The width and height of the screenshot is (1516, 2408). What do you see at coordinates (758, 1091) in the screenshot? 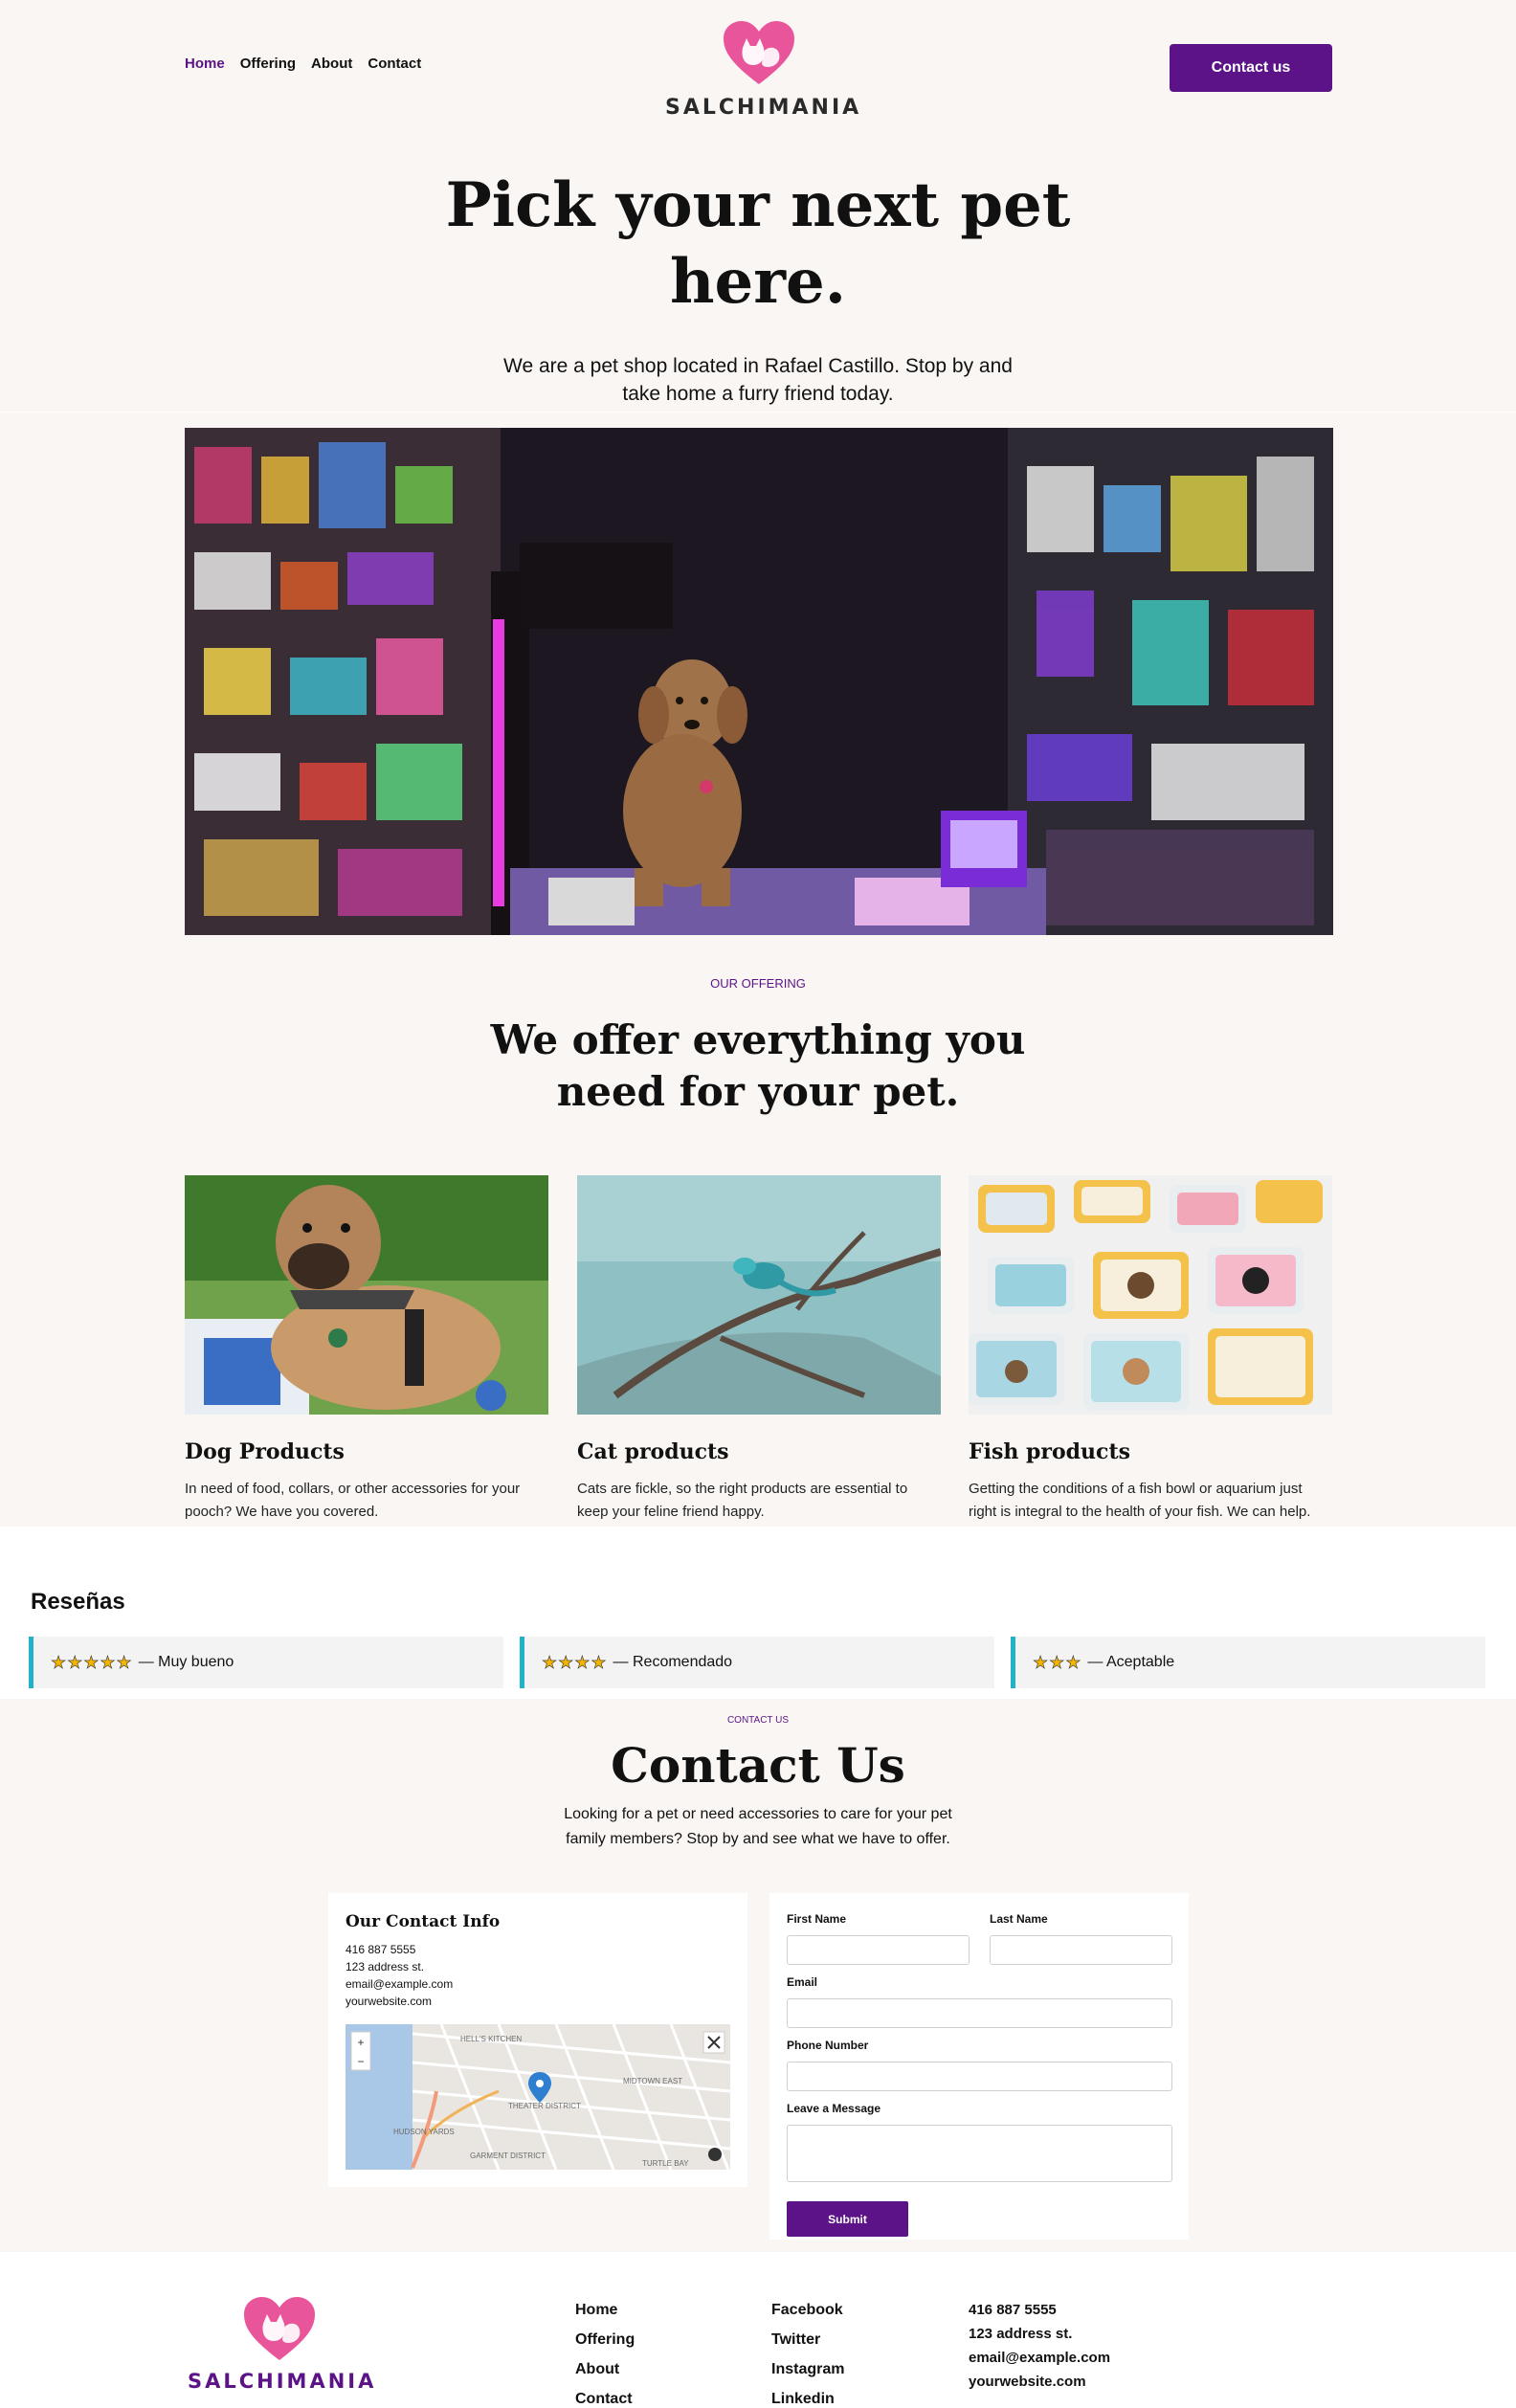
I see `offering-title-line2: need for your pet.` at bounding box center [758, 1091].